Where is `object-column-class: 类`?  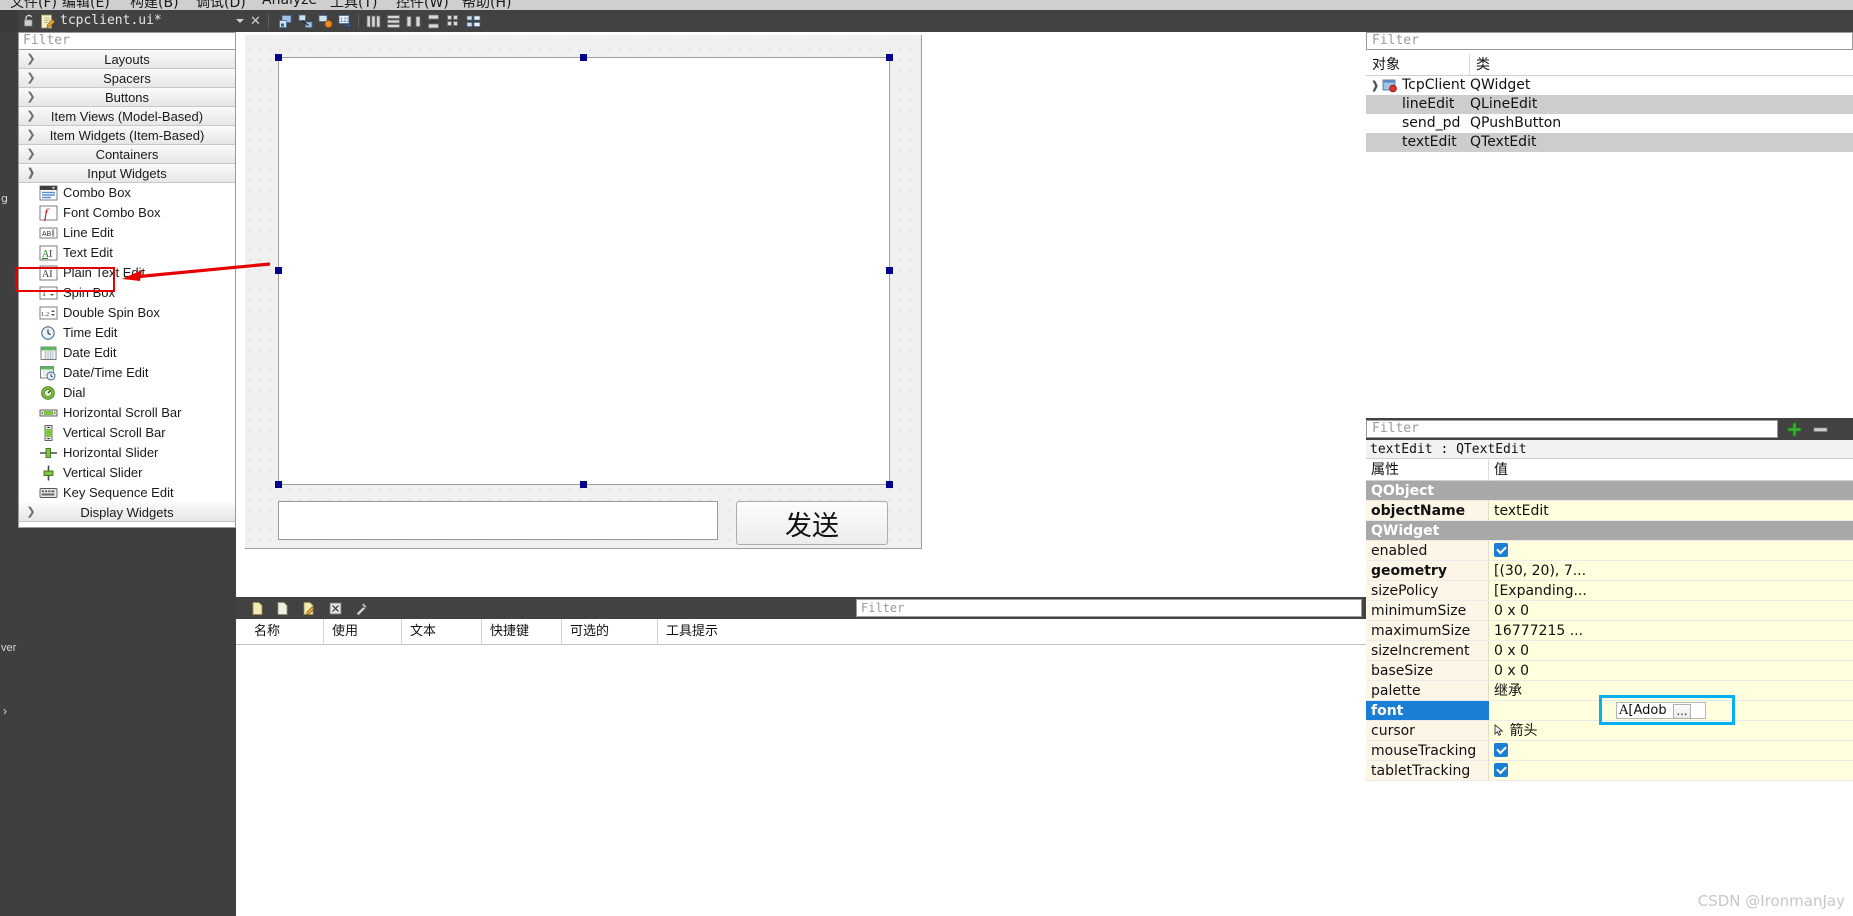
object-column-class: 类 is located at coordinates (1661, 65).